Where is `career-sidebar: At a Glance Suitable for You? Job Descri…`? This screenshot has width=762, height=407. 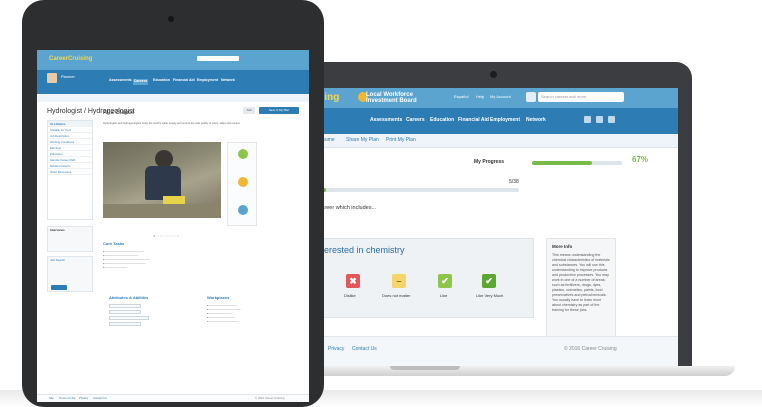 career-sidebar: At a Glance Suitable for You? Job Descri… is located at coordinates (70, 170).